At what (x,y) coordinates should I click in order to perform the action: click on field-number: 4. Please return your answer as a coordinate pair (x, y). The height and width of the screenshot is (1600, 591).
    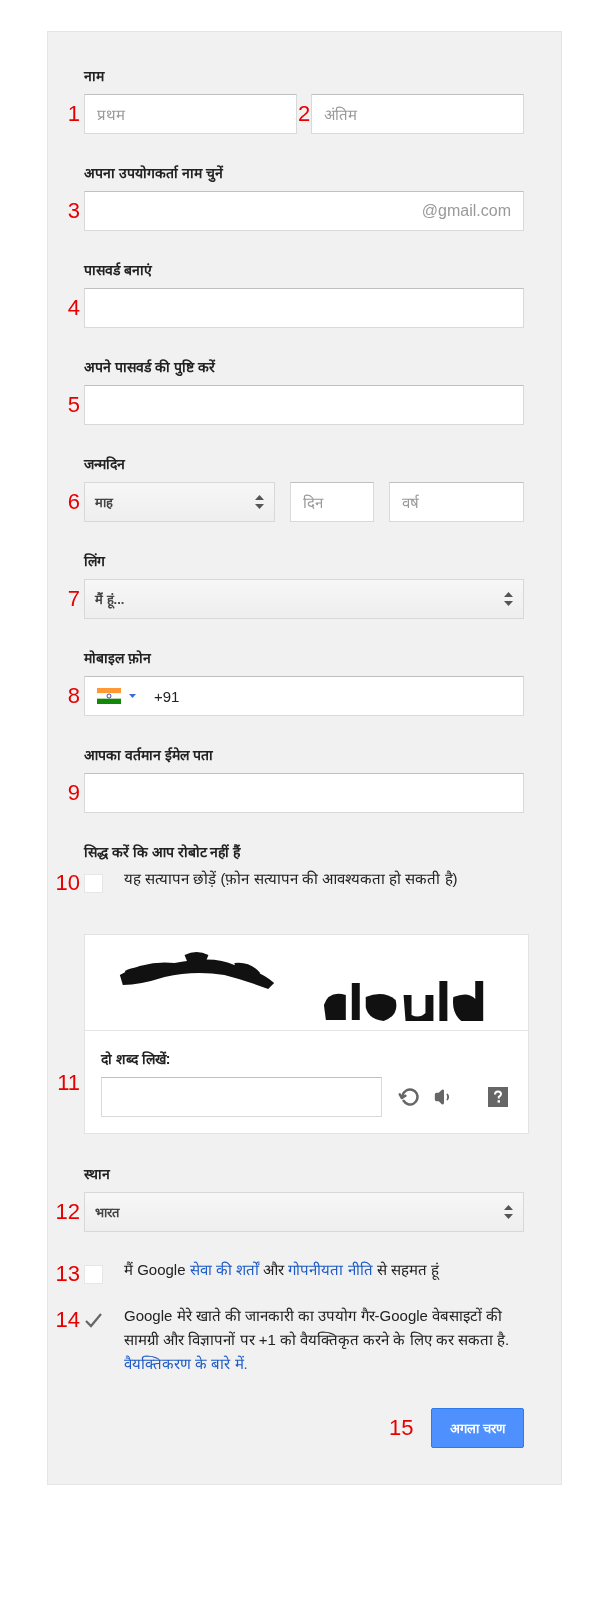
    Looking at the image, I should click on (73, 308).